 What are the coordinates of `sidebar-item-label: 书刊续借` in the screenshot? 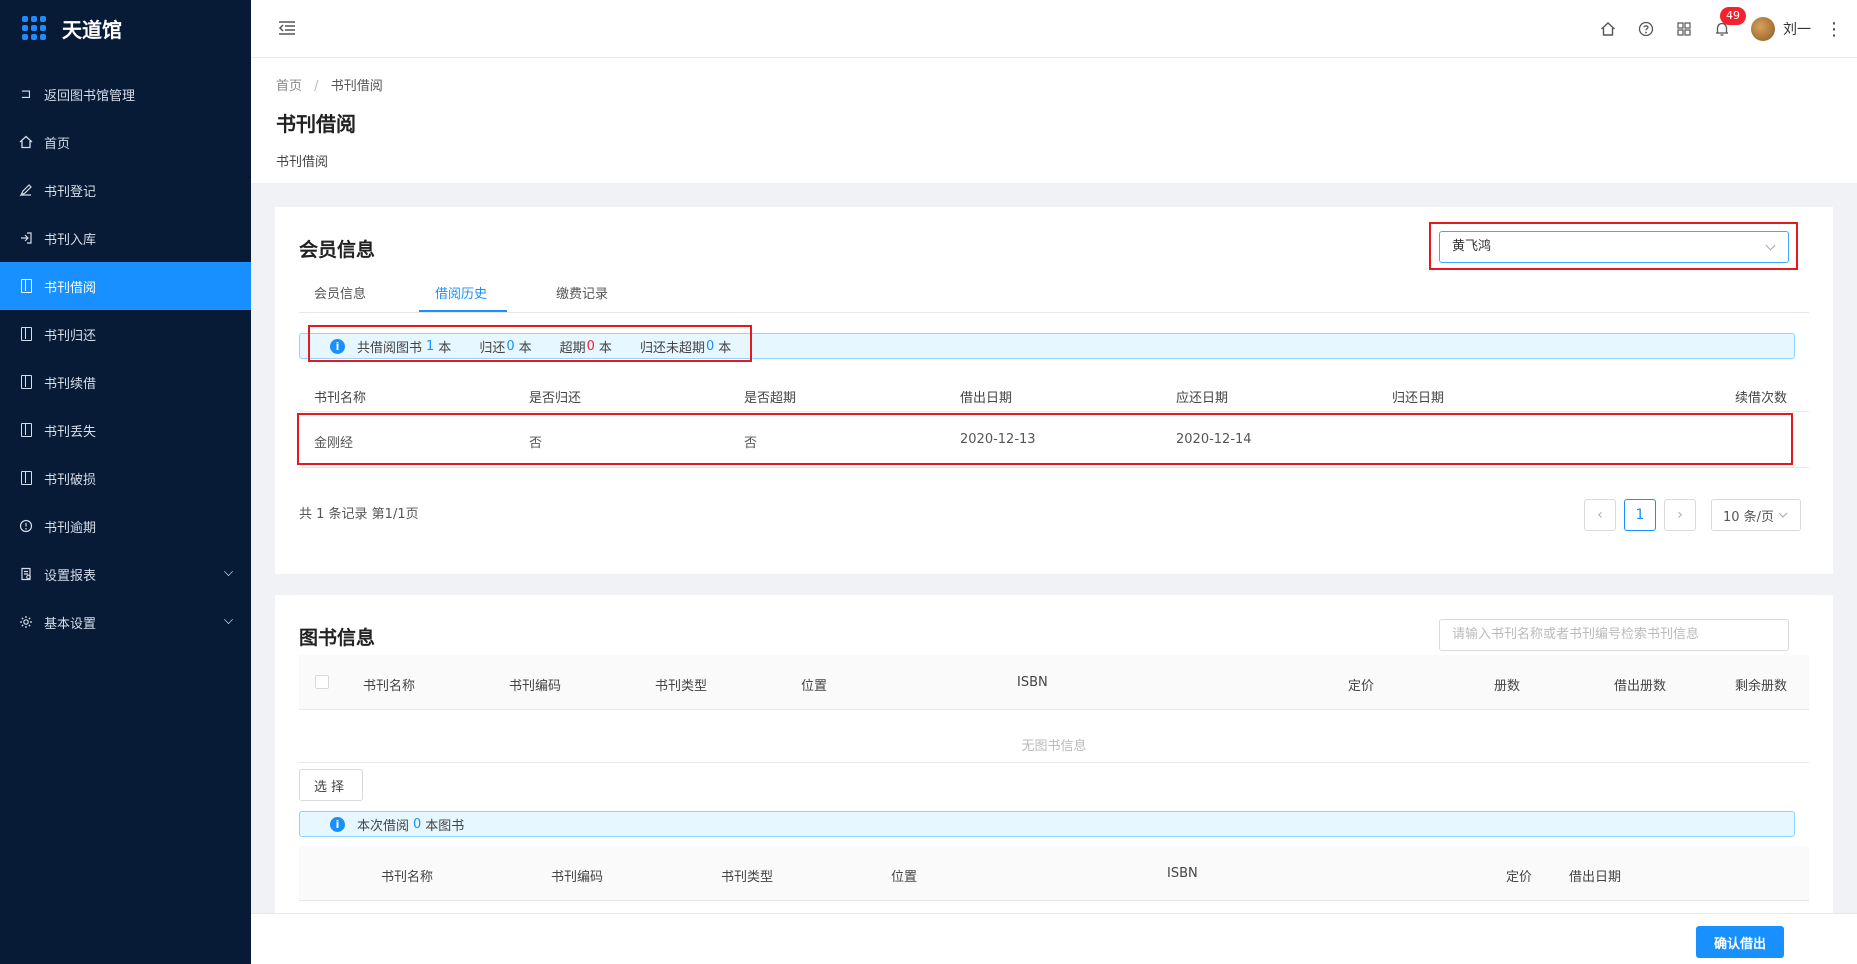 It's located at (70, 384).